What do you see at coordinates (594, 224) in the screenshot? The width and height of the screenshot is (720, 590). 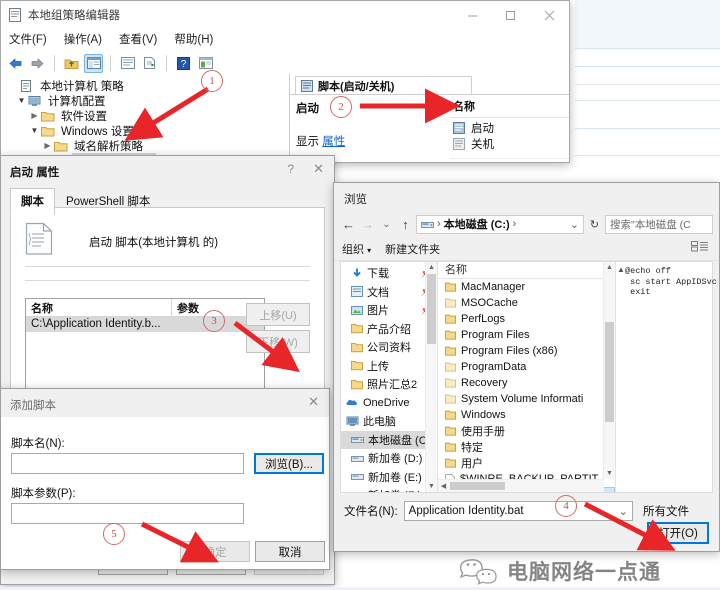 I see `refresh-icon: ↻` at bounding box center [594, 224].